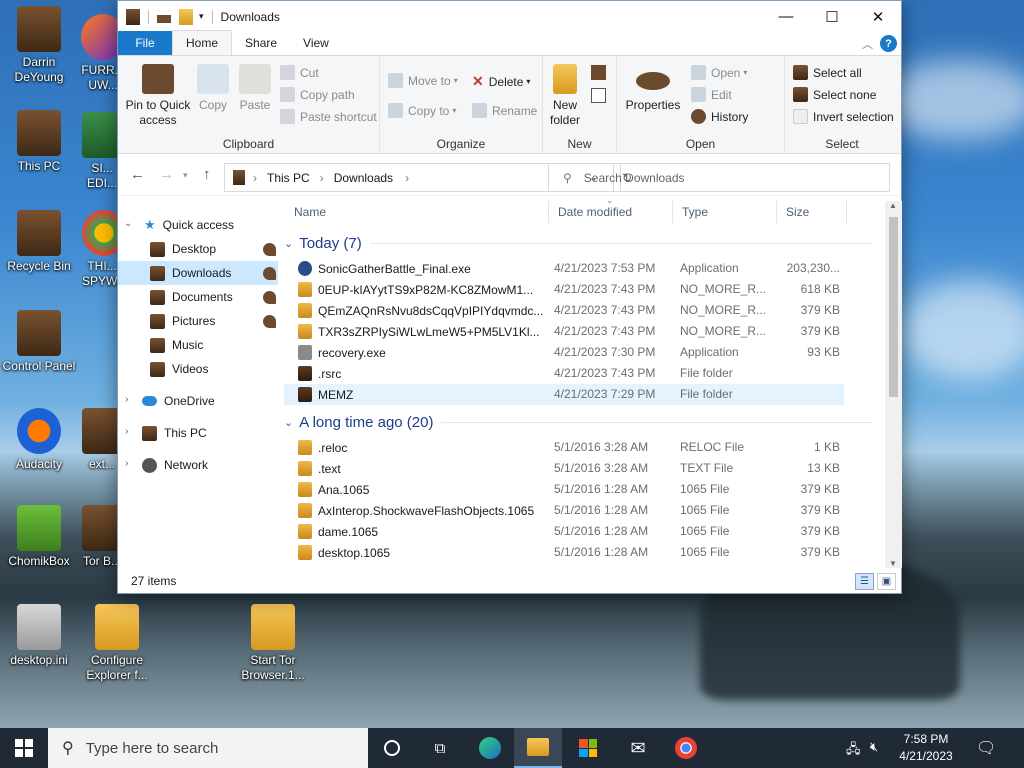 The width and height of the screenshot is (1024, 768). I want to click on new-folder-button: New folder, so click(565, 96).